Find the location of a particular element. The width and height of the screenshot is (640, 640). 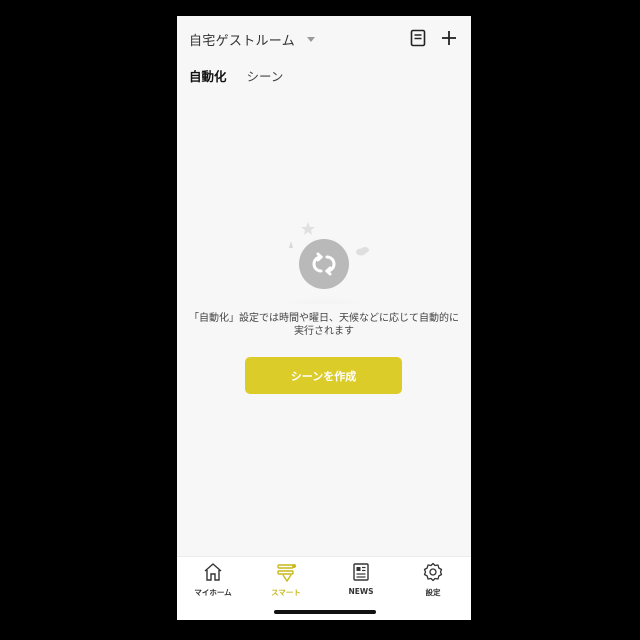

document-icon is located at coordinates (418, 38).